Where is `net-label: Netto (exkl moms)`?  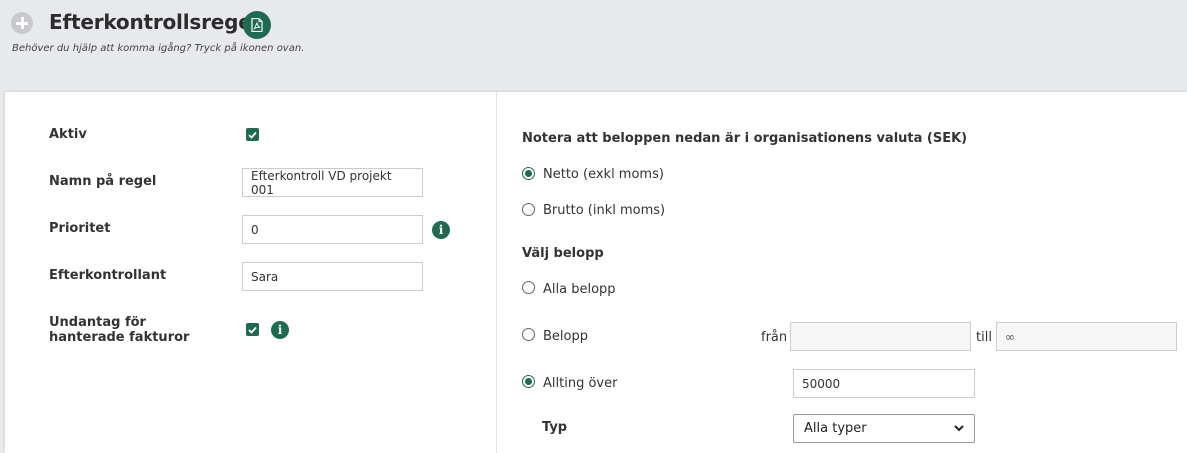 net-label: Netto (exkl moms) is located at coordinates (603, 174).